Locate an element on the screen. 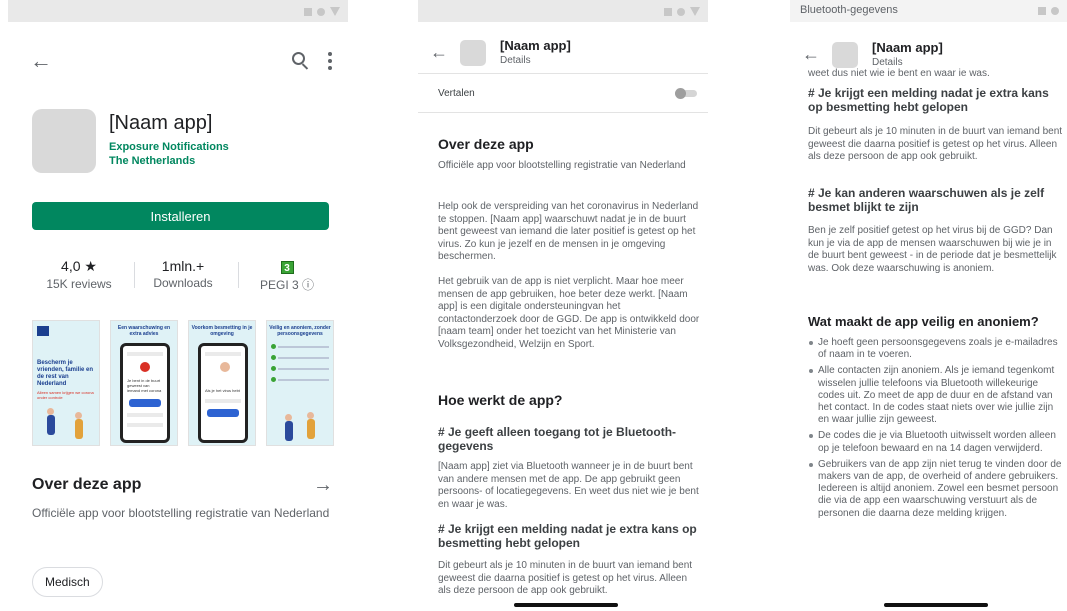  developer-line-2: The Netherlands is located at coordinates (152, 161).